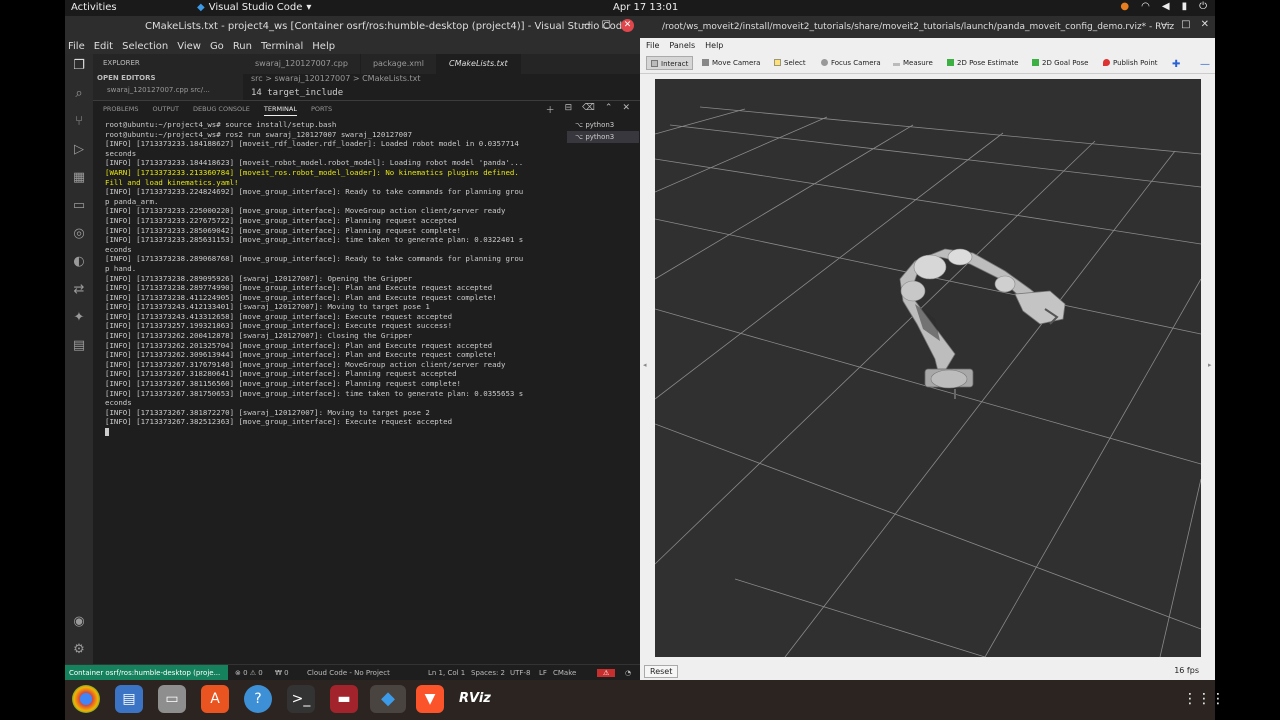  Describe the element at coordinates (103, 46) in the screenshot. I see `menu-edit: Edit` at that location.